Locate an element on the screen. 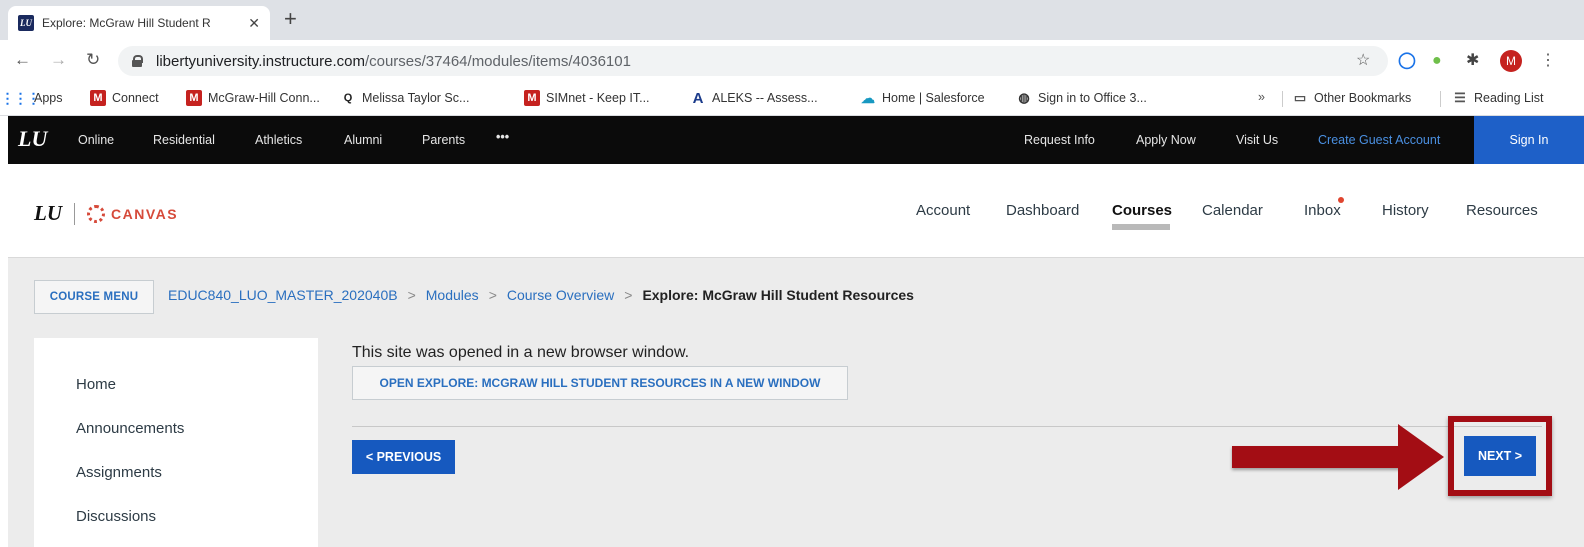 This screenshot has height=547, width=1584. url-host: libertyuniversity.instructure.com is located at coordinates (260, 61).